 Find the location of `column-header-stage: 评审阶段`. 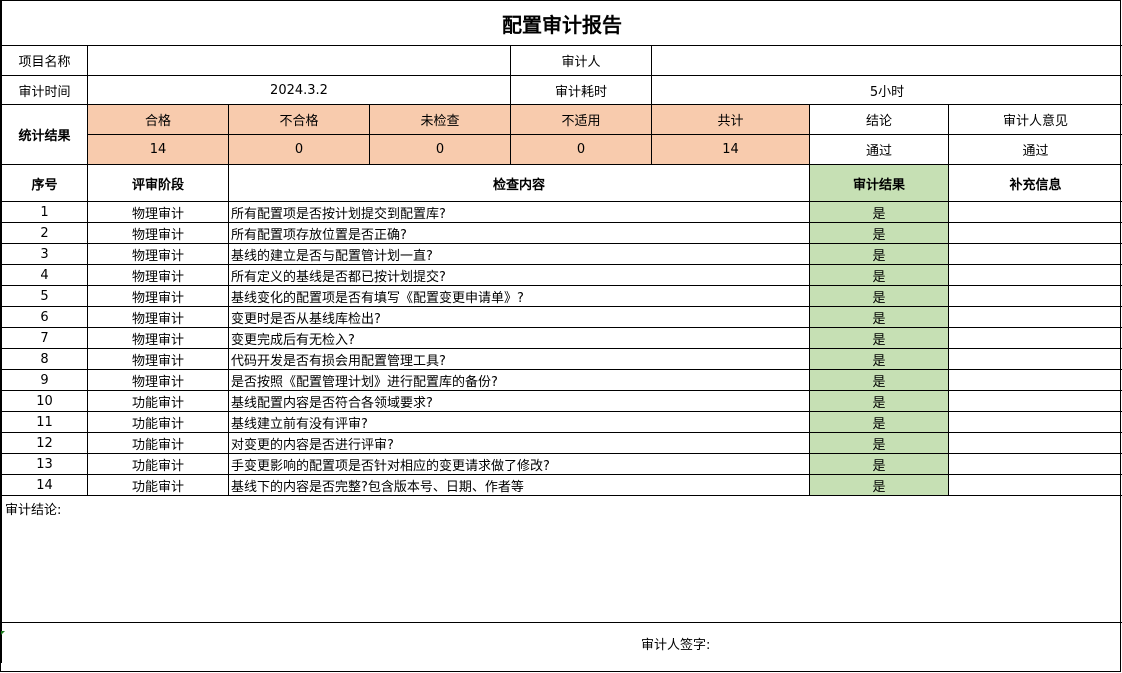

column-header-stage: 评审阶段 is located at coordinates (158, 183).